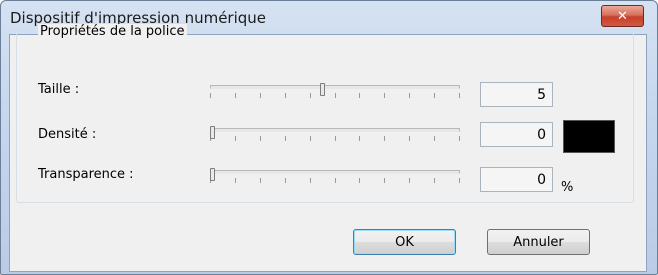 The height and width of the screenshot is (275, 658). I want to click on ok-label: OK, so click(404, 242).